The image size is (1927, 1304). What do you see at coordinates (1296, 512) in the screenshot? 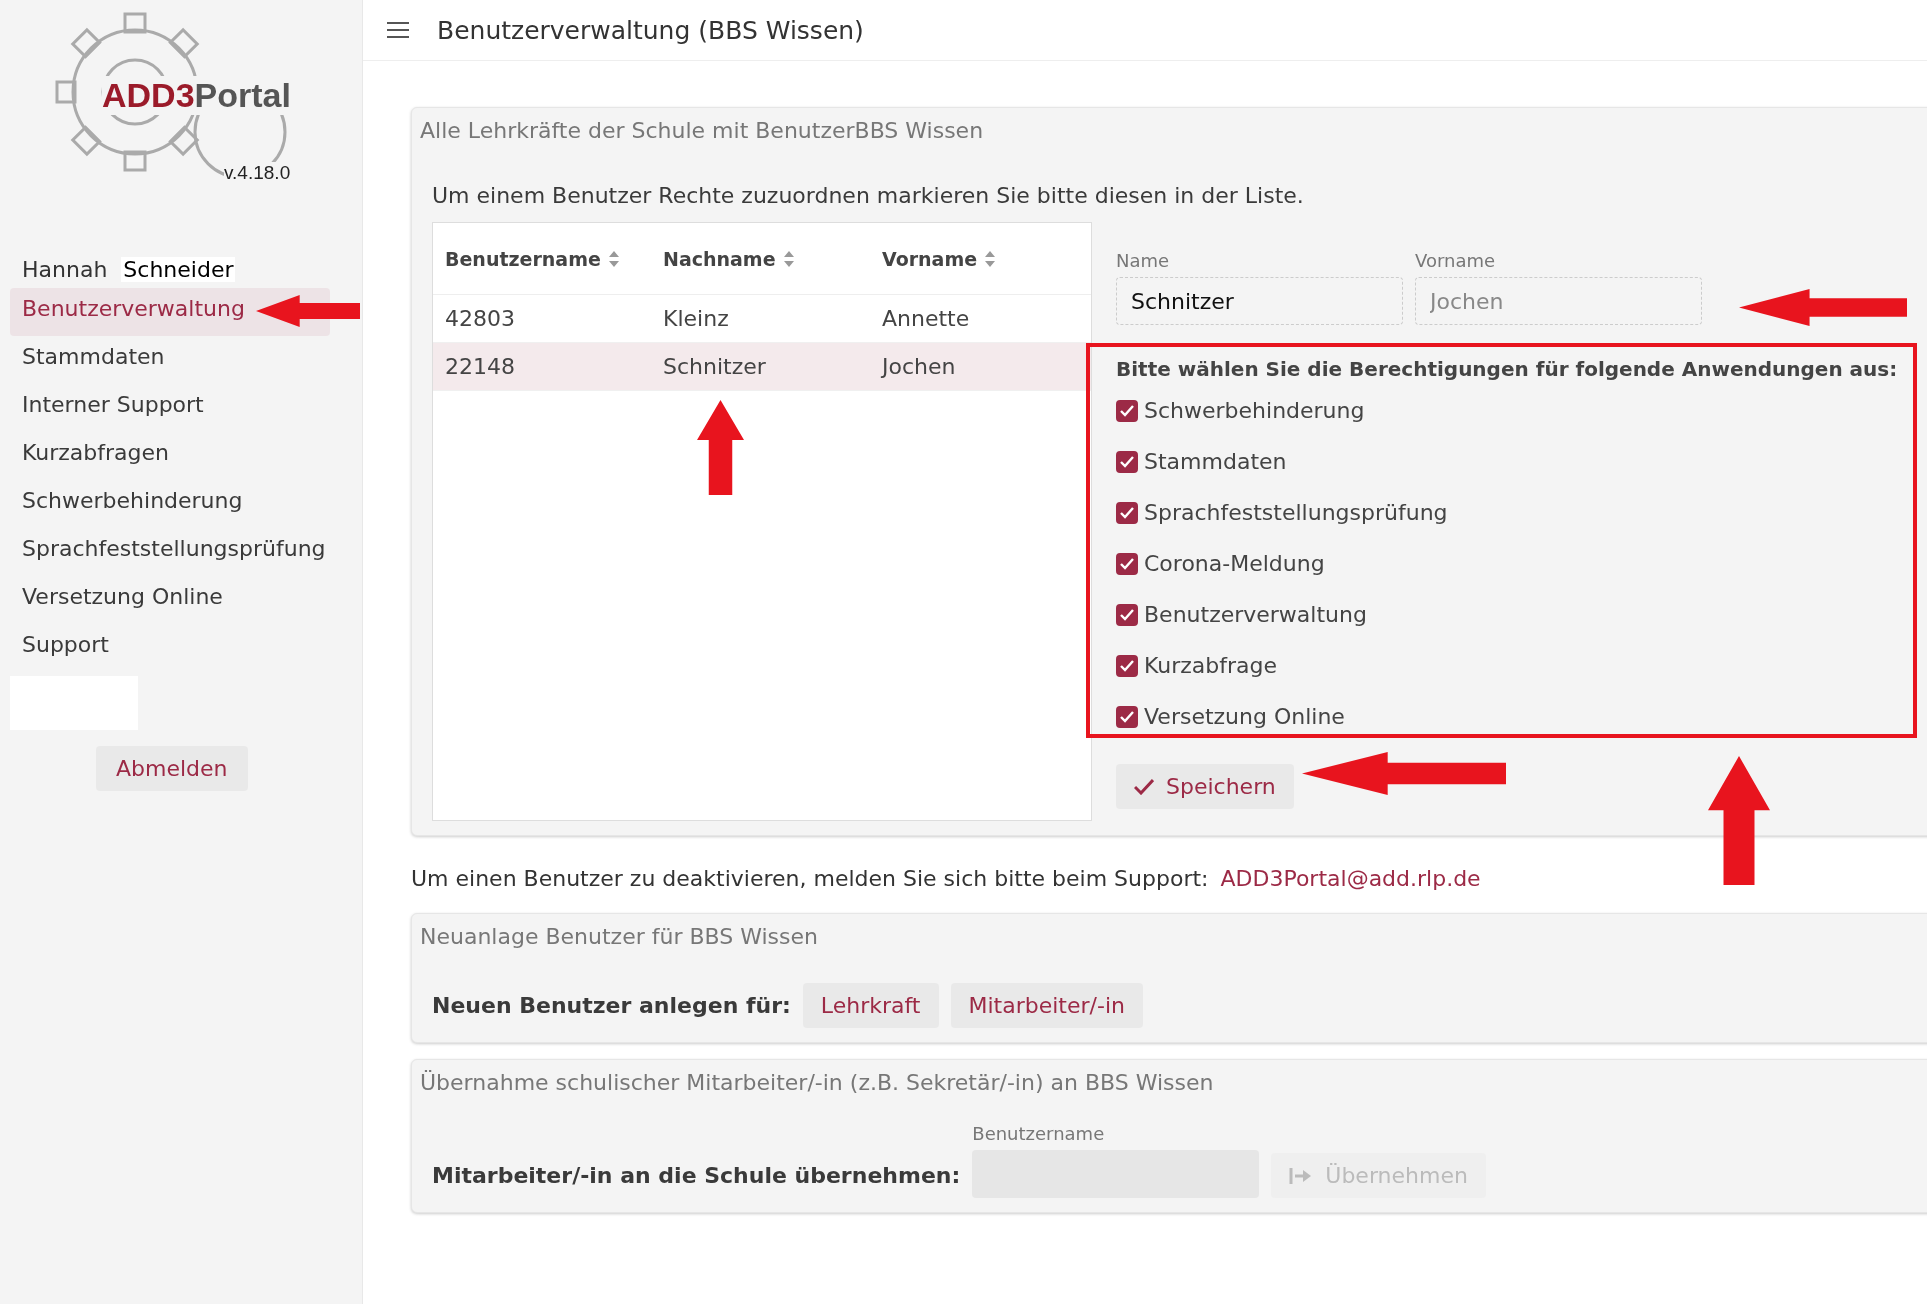
I see `checkbox-label: Sprachfeststellungsprüfung` at bounding box center [1296, 512].